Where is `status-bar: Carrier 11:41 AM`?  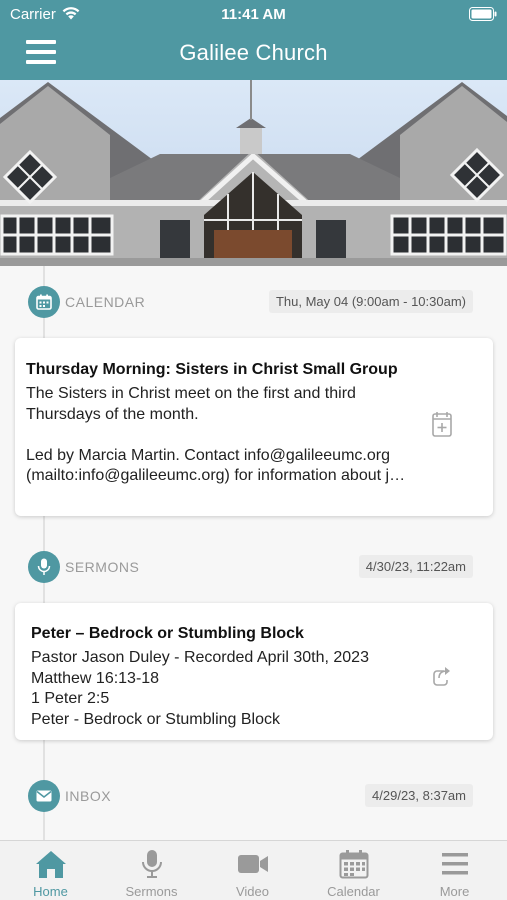 status-bar: Carrier 11:41 AM is located at coordinates (253, 14).